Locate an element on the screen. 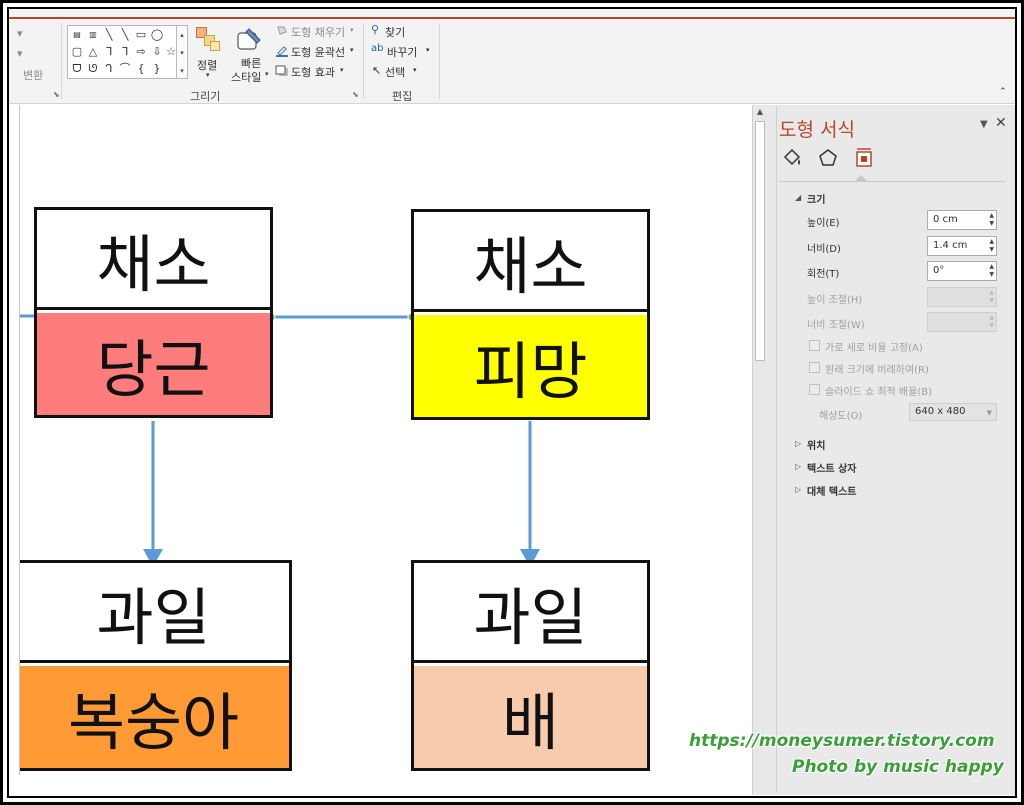 The width and height of the screenshot is (1024, 805). replace-button: 바꾸기 is located at coordinates (402, 52).